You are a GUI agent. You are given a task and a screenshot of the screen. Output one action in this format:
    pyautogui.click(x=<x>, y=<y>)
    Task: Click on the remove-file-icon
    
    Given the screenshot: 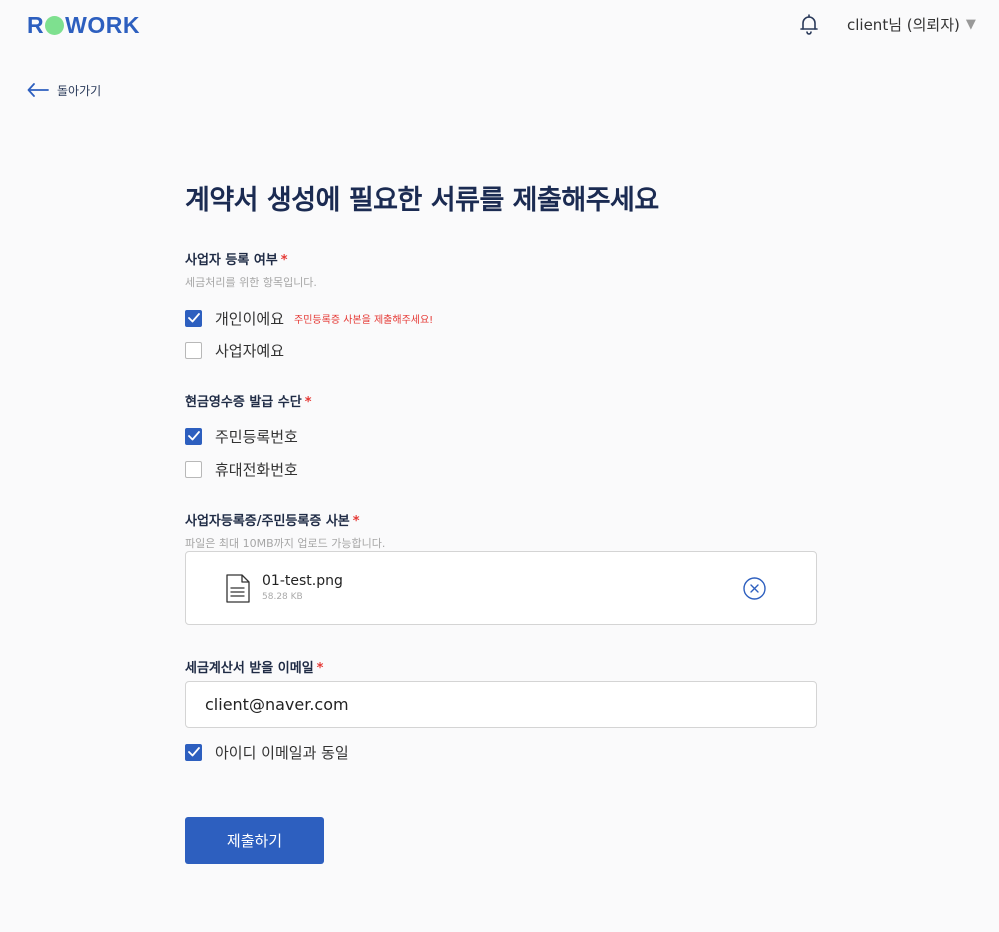 What is the action you would take?
    pyautogui.click(x=754, y=588)
    